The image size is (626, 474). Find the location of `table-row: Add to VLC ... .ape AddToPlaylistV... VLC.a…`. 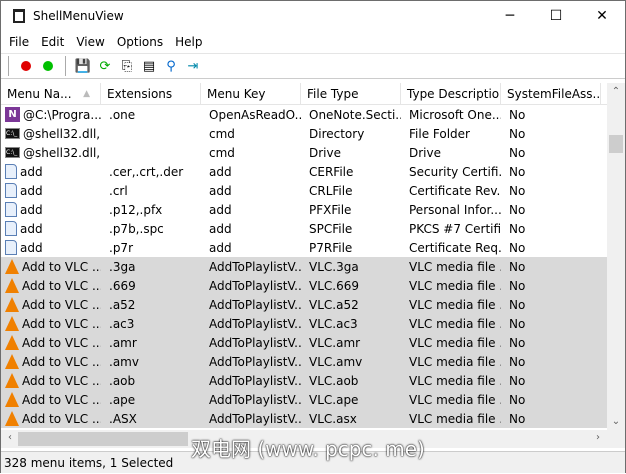

table-row: Add to VLC ... .ape AddToPlaylistV... VLC.a… is located at coordinates (304, 399).